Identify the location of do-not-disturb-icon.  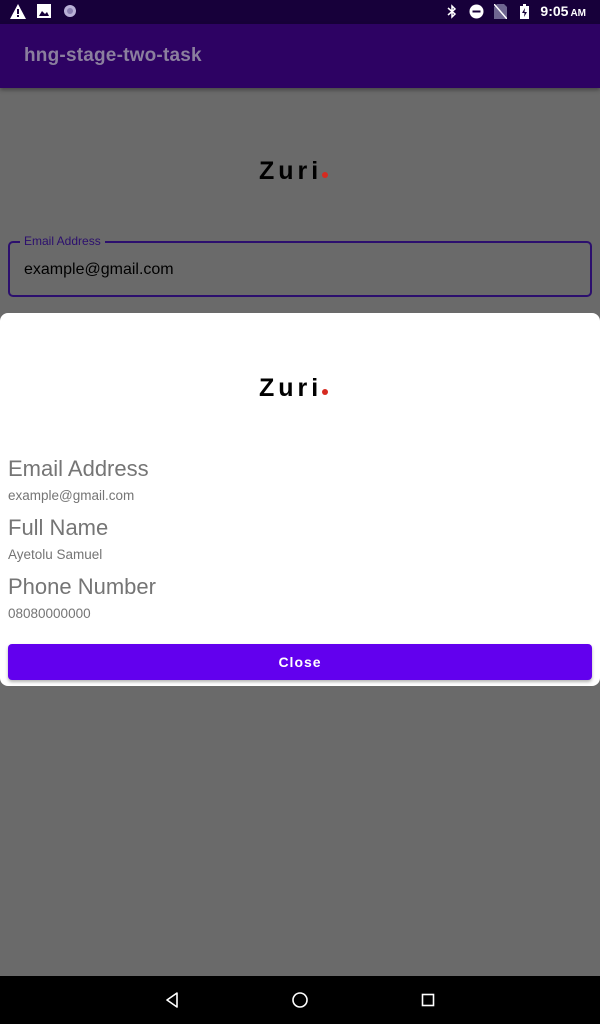
(476, 11).